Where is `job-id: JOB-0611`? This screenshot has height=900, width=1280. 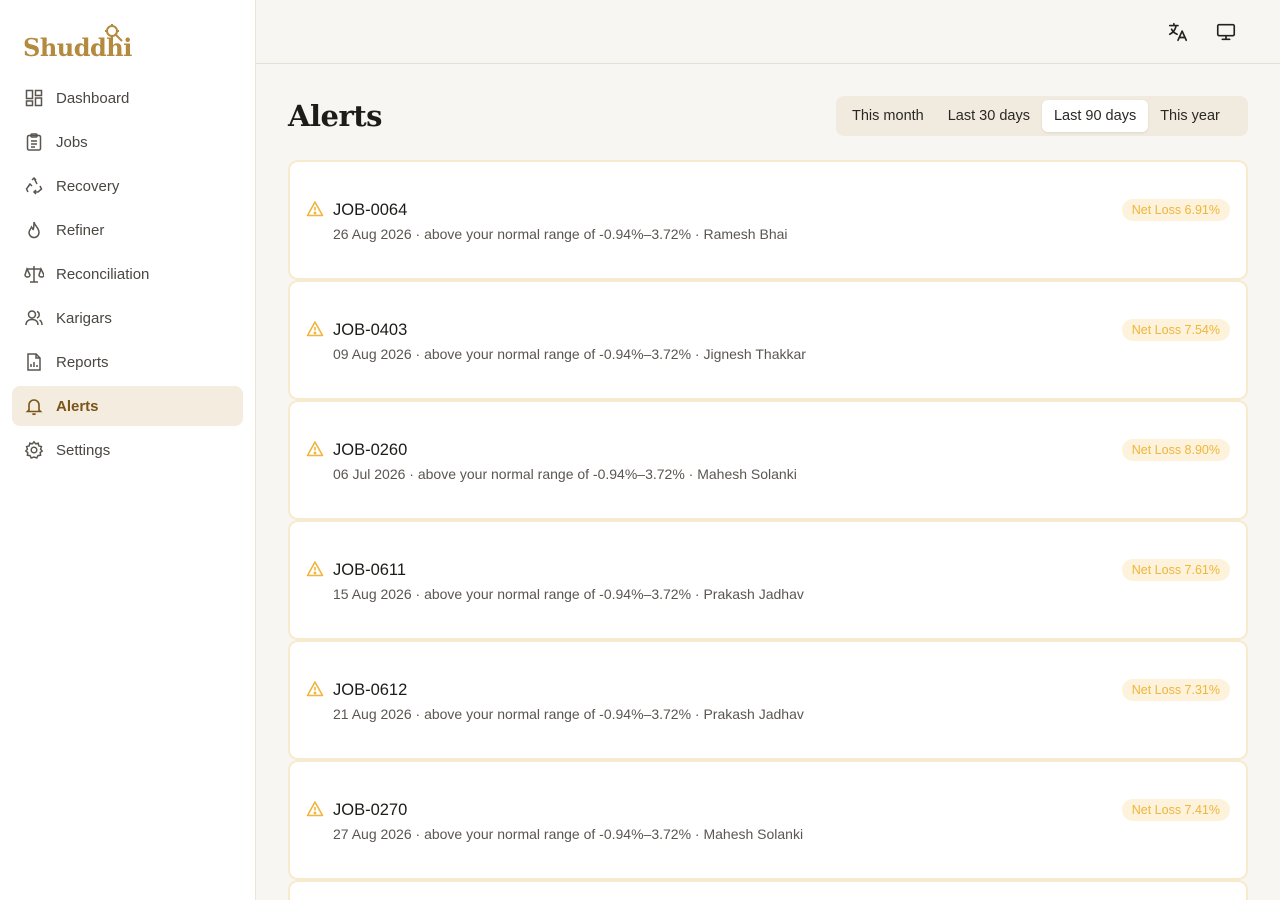
job-id: JOB-0611 is located at coordinates (370, 570).